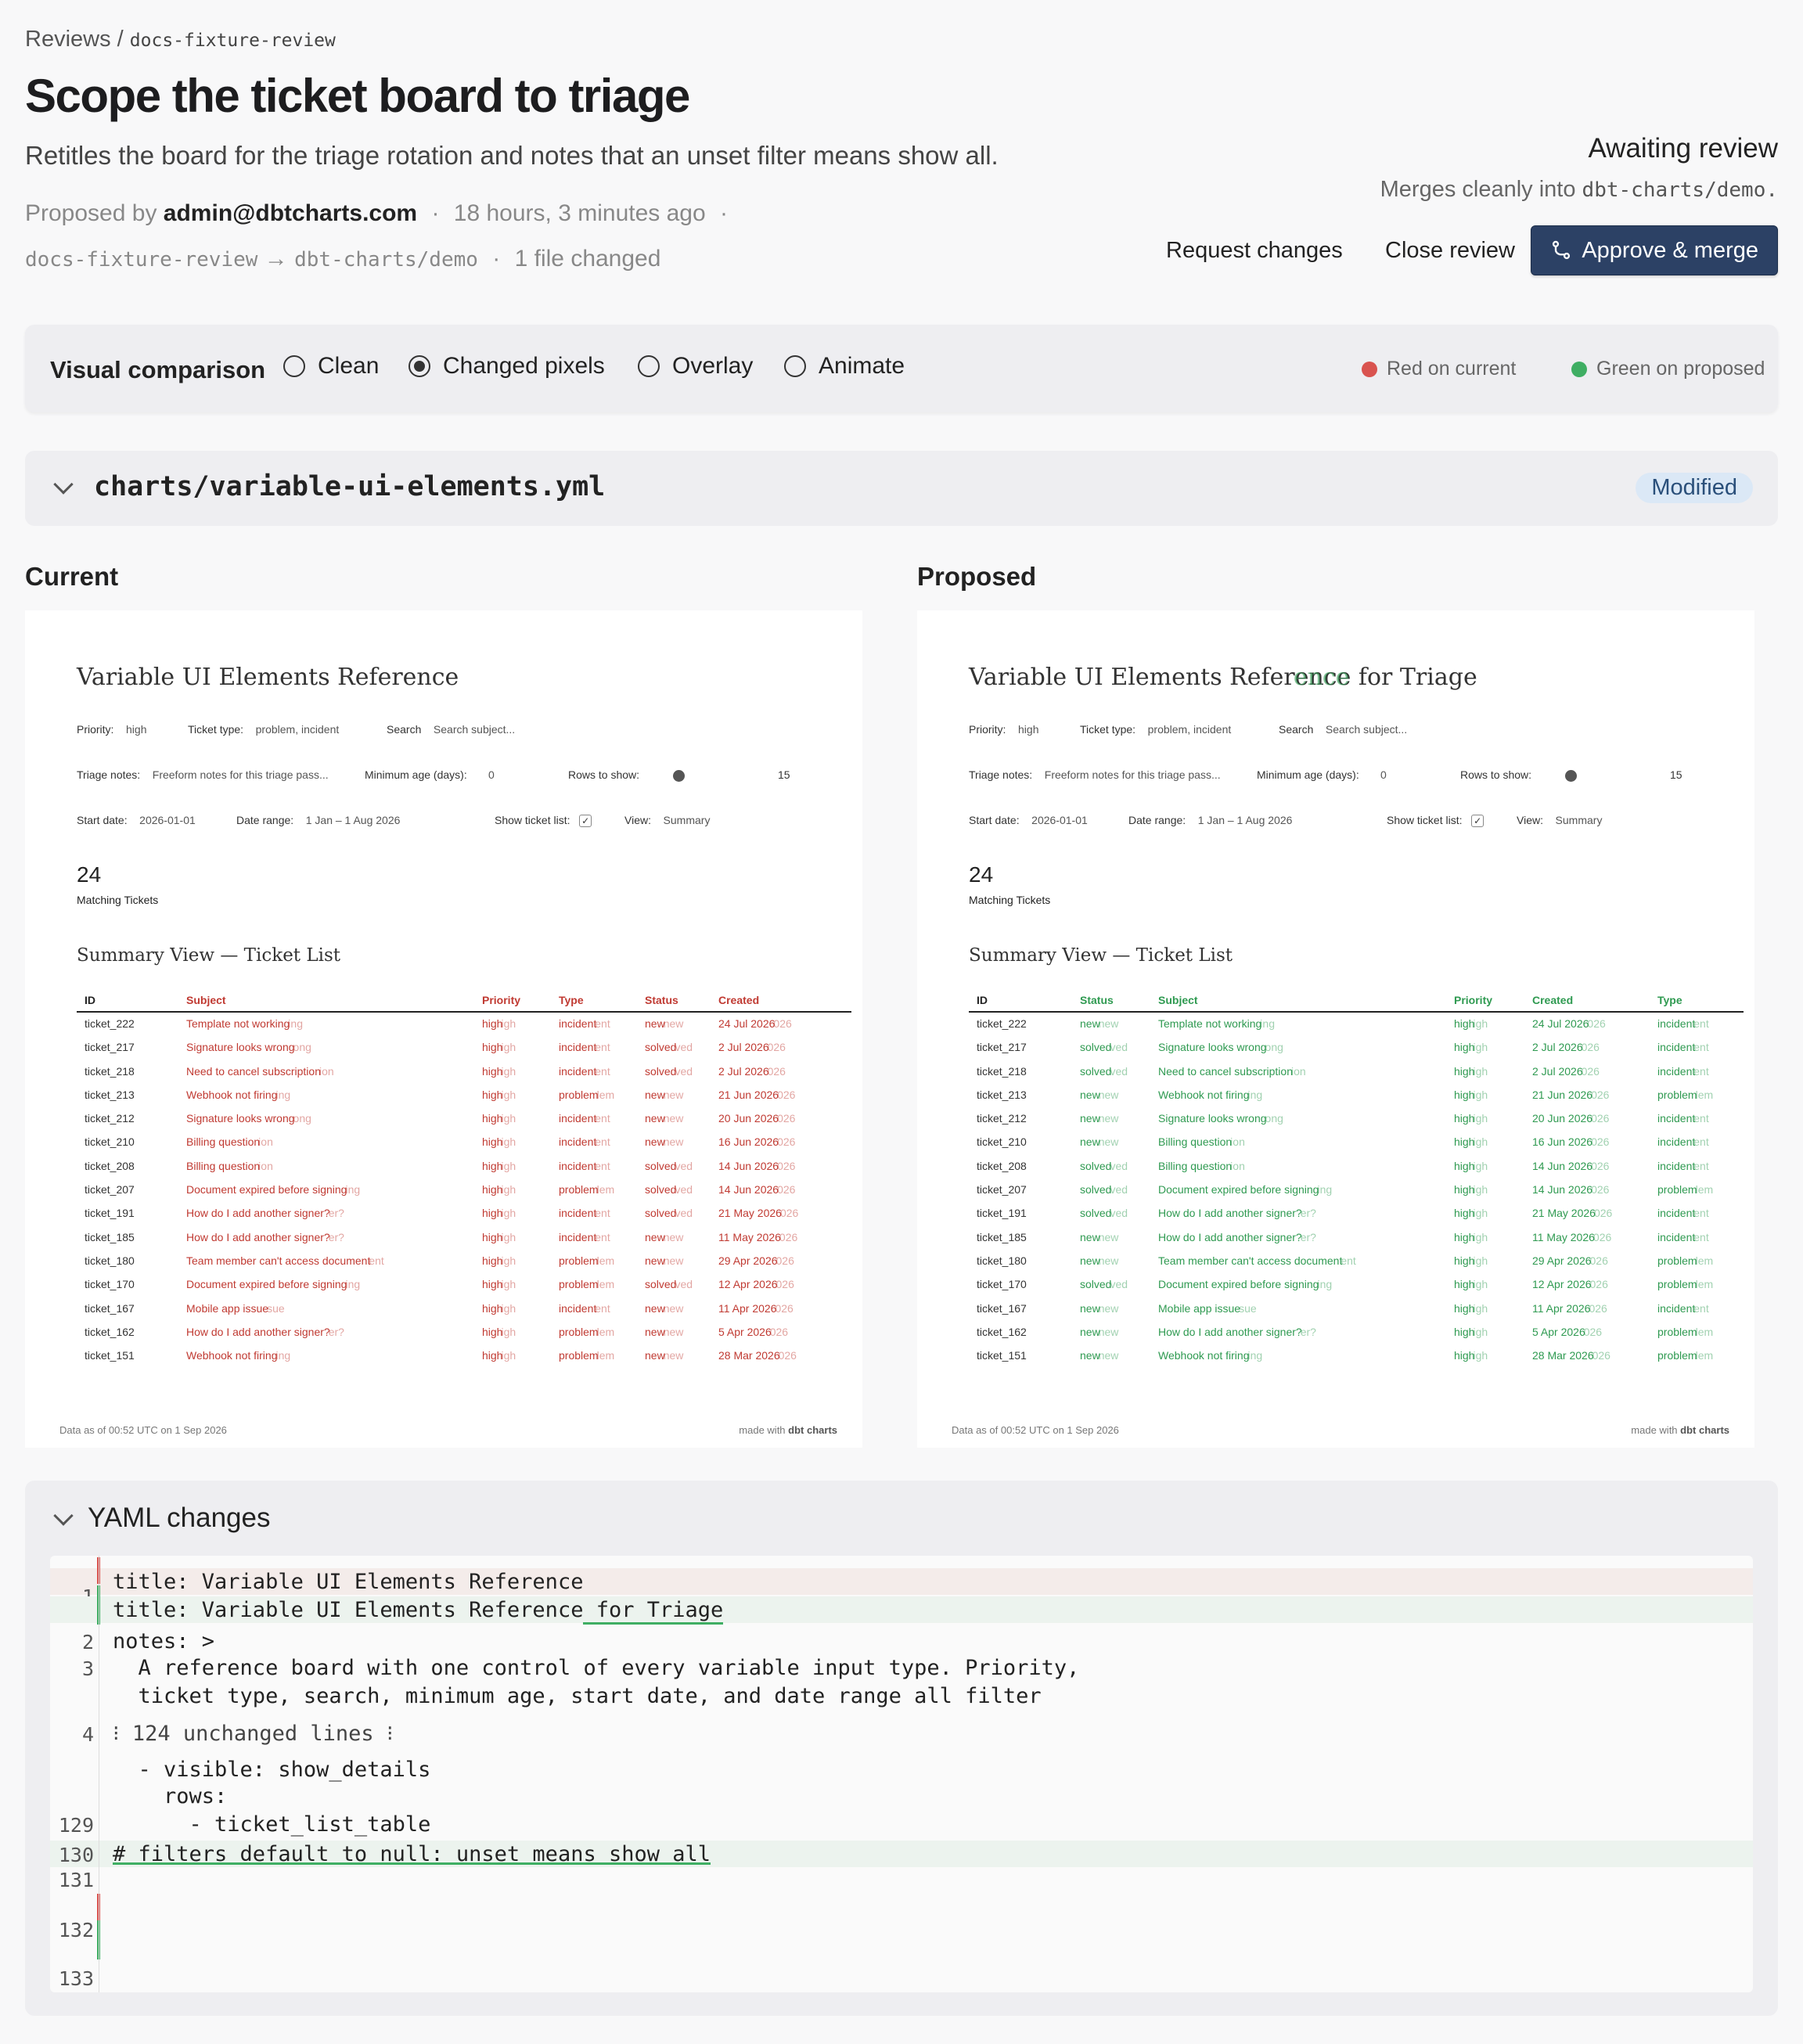  Describe the element at coordinates (1496, 775) in the screenshot. I see `rows-filter: Rows to show:` at that location.